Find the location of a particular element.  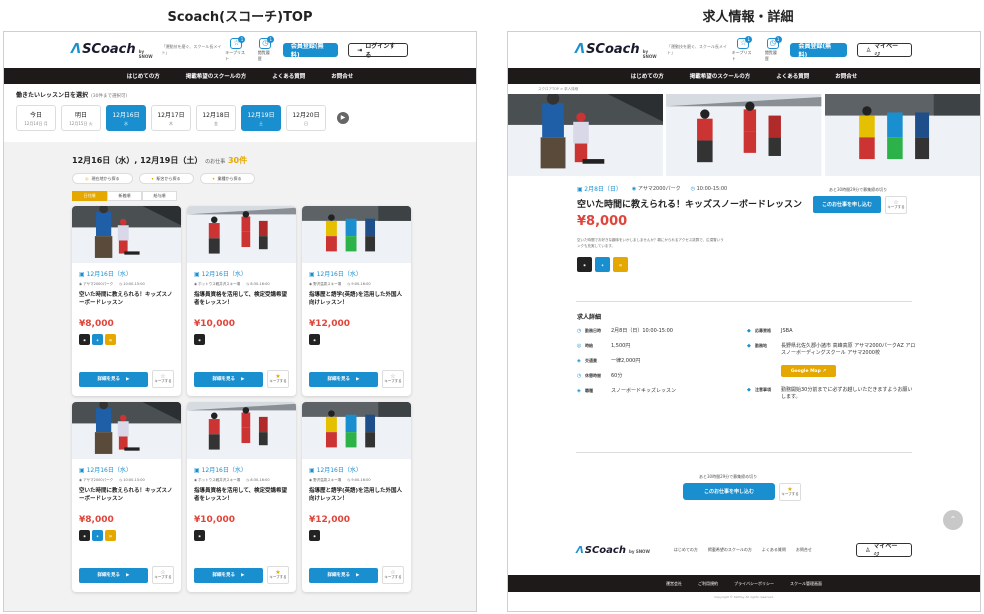

job-date: ▣ 12月16日（水） is located at coordinates (220, 274).